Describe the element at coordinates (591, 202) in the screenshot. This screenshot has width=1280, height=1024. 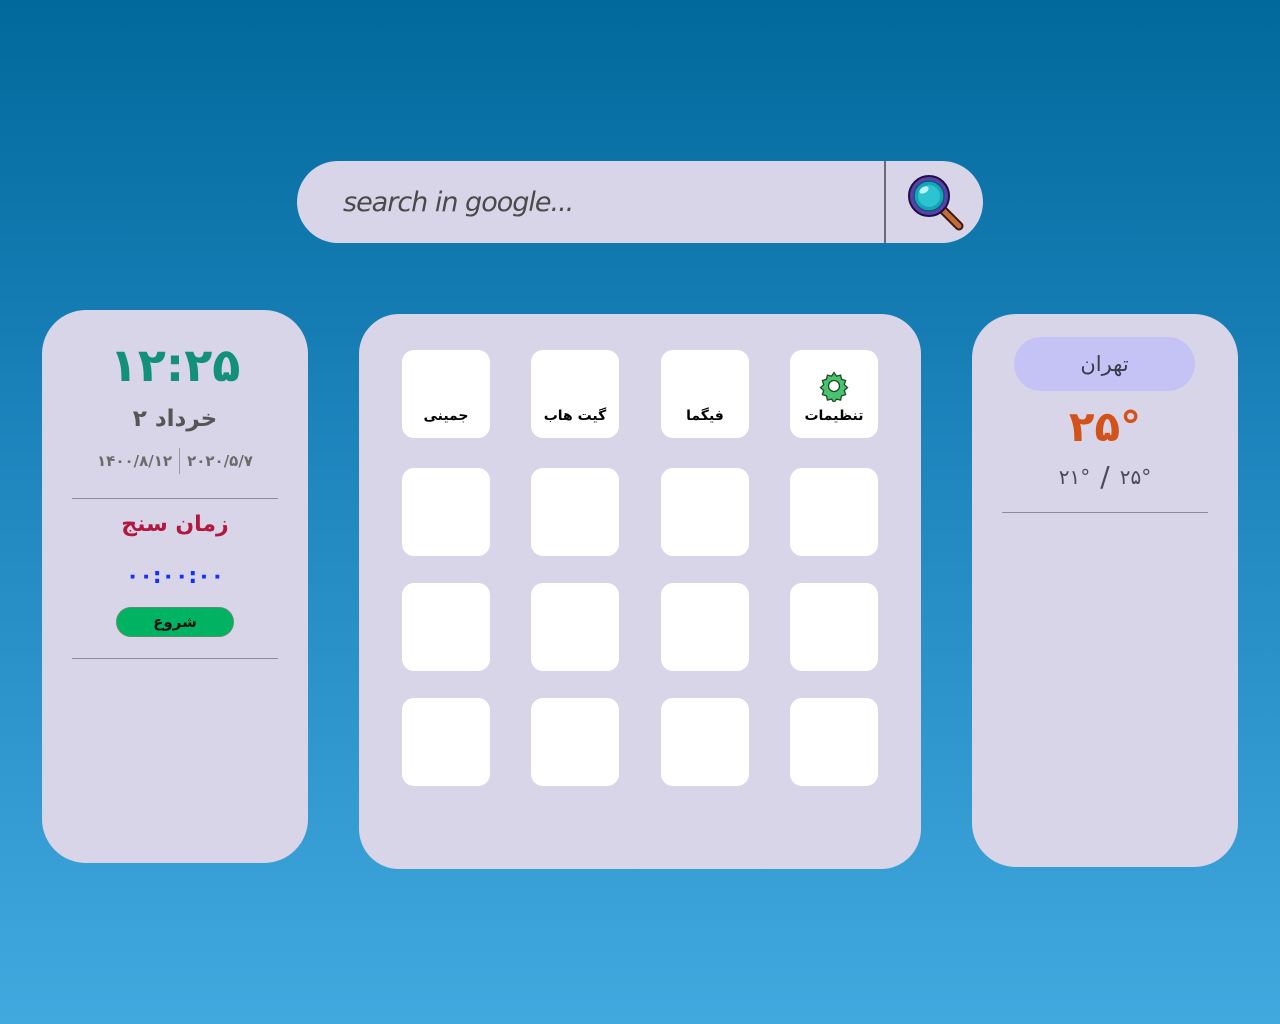
I see `search-input` at that location.